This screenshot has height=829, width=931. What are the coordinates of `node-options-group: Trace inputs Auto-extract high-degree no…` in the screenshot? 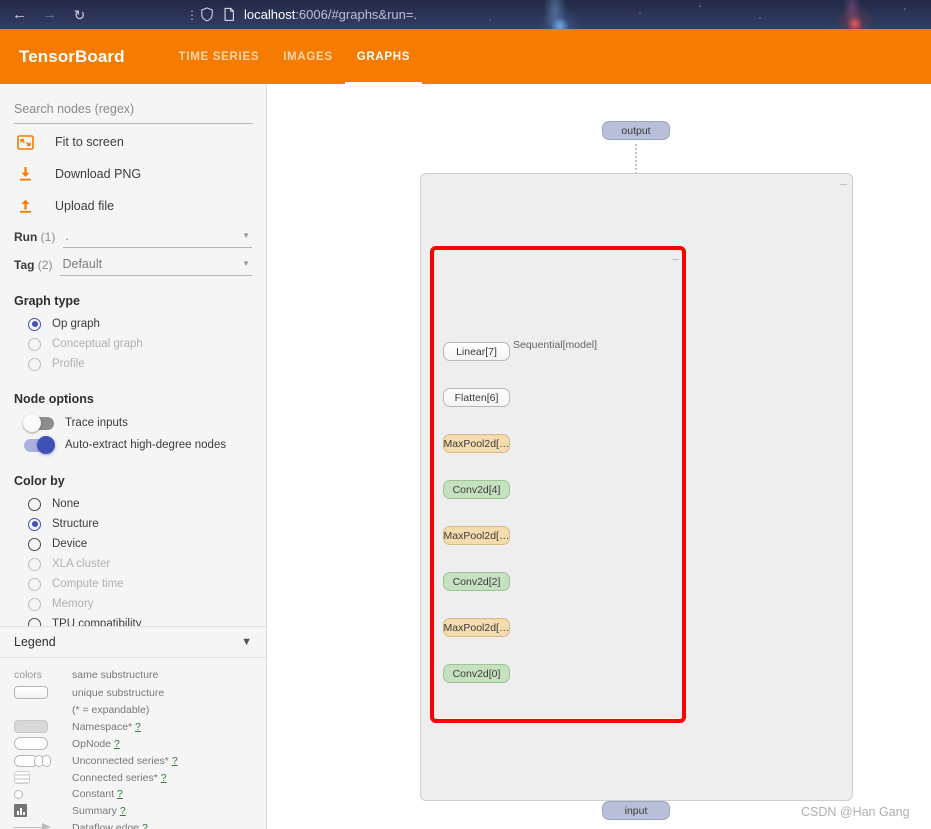 It's located at (133, 434).